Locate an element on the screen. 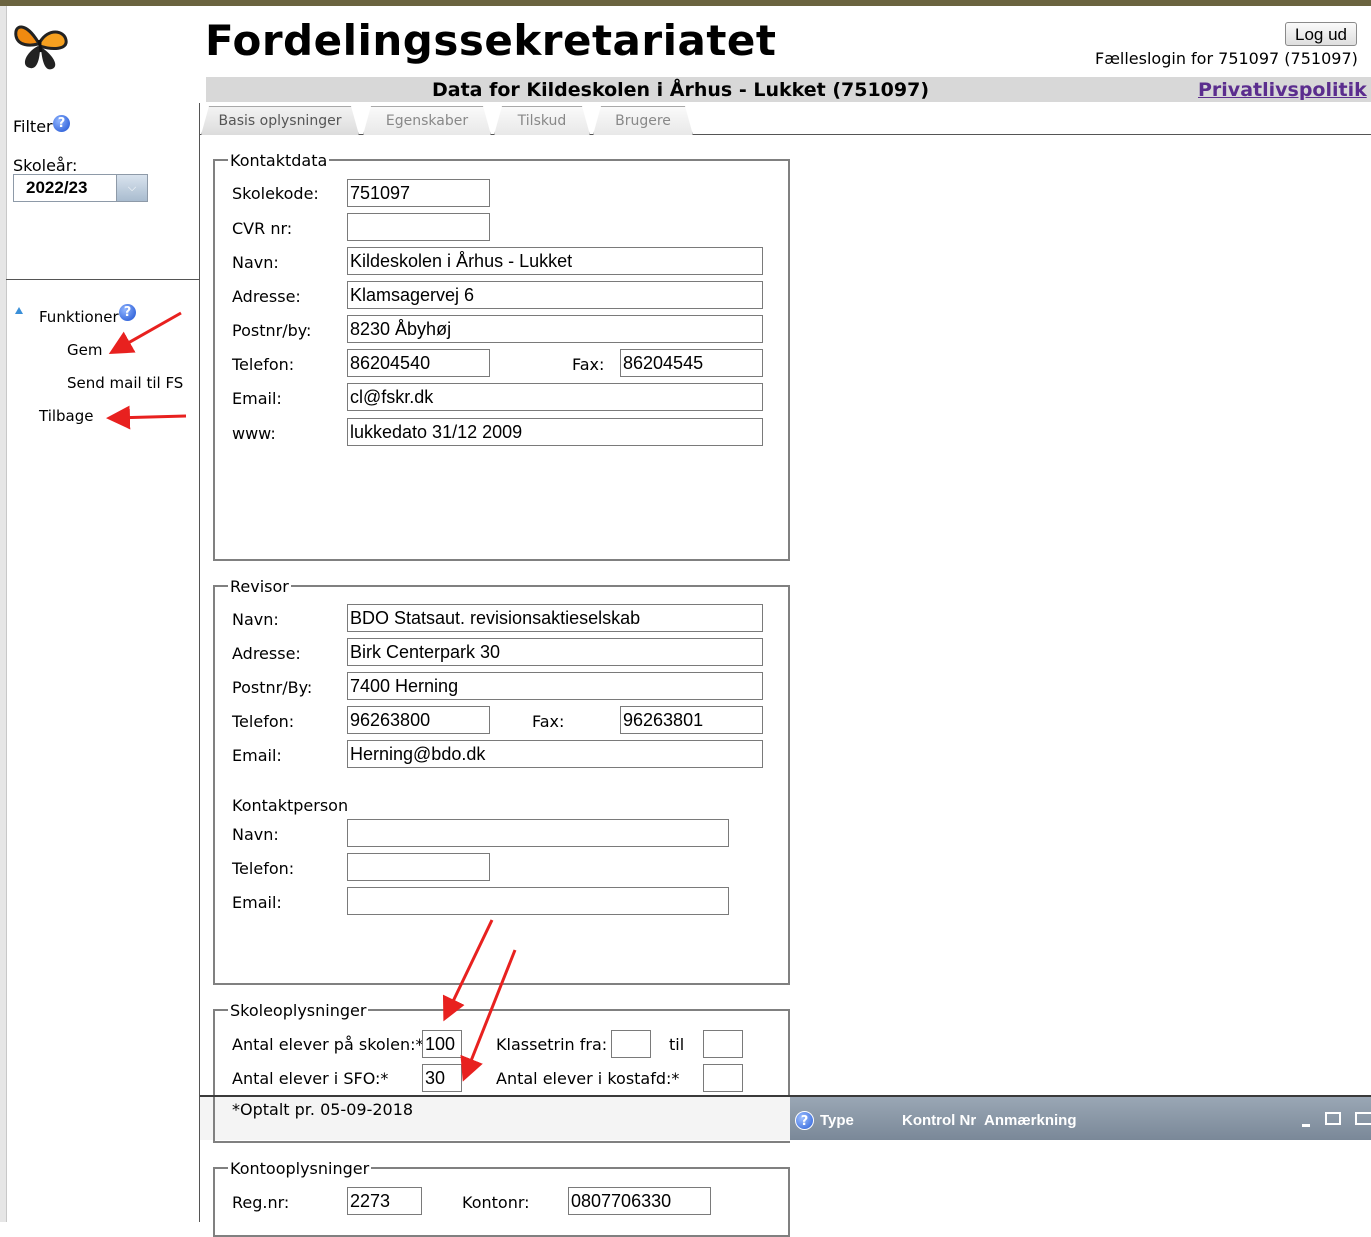 The image size is (1371, 1237). grid-col-anmaerkning: Anmærkning is located at coordinates (1030, 1120).